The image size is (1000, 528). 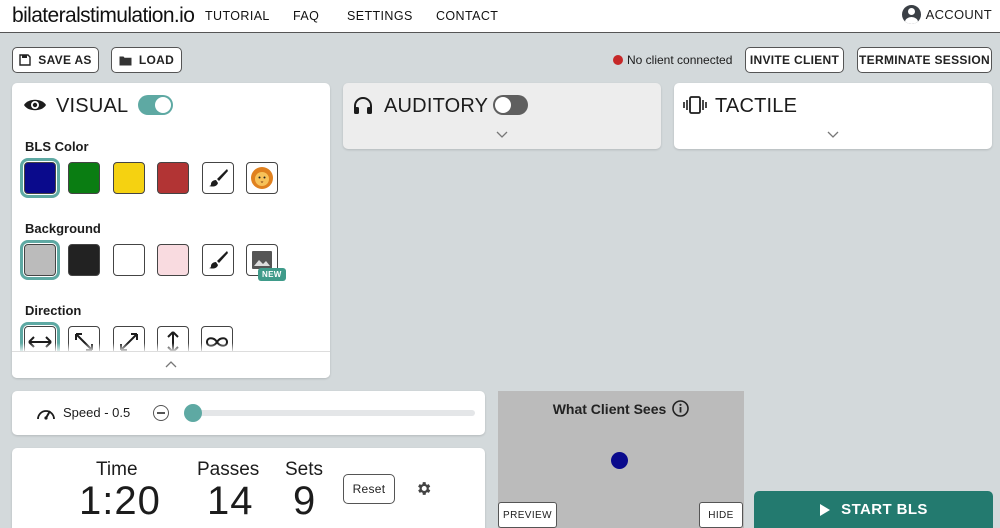 What do you see at coordinates (63, 228) in the screenshot?
I see `background-label: Background` at bounding box center [63, 228].